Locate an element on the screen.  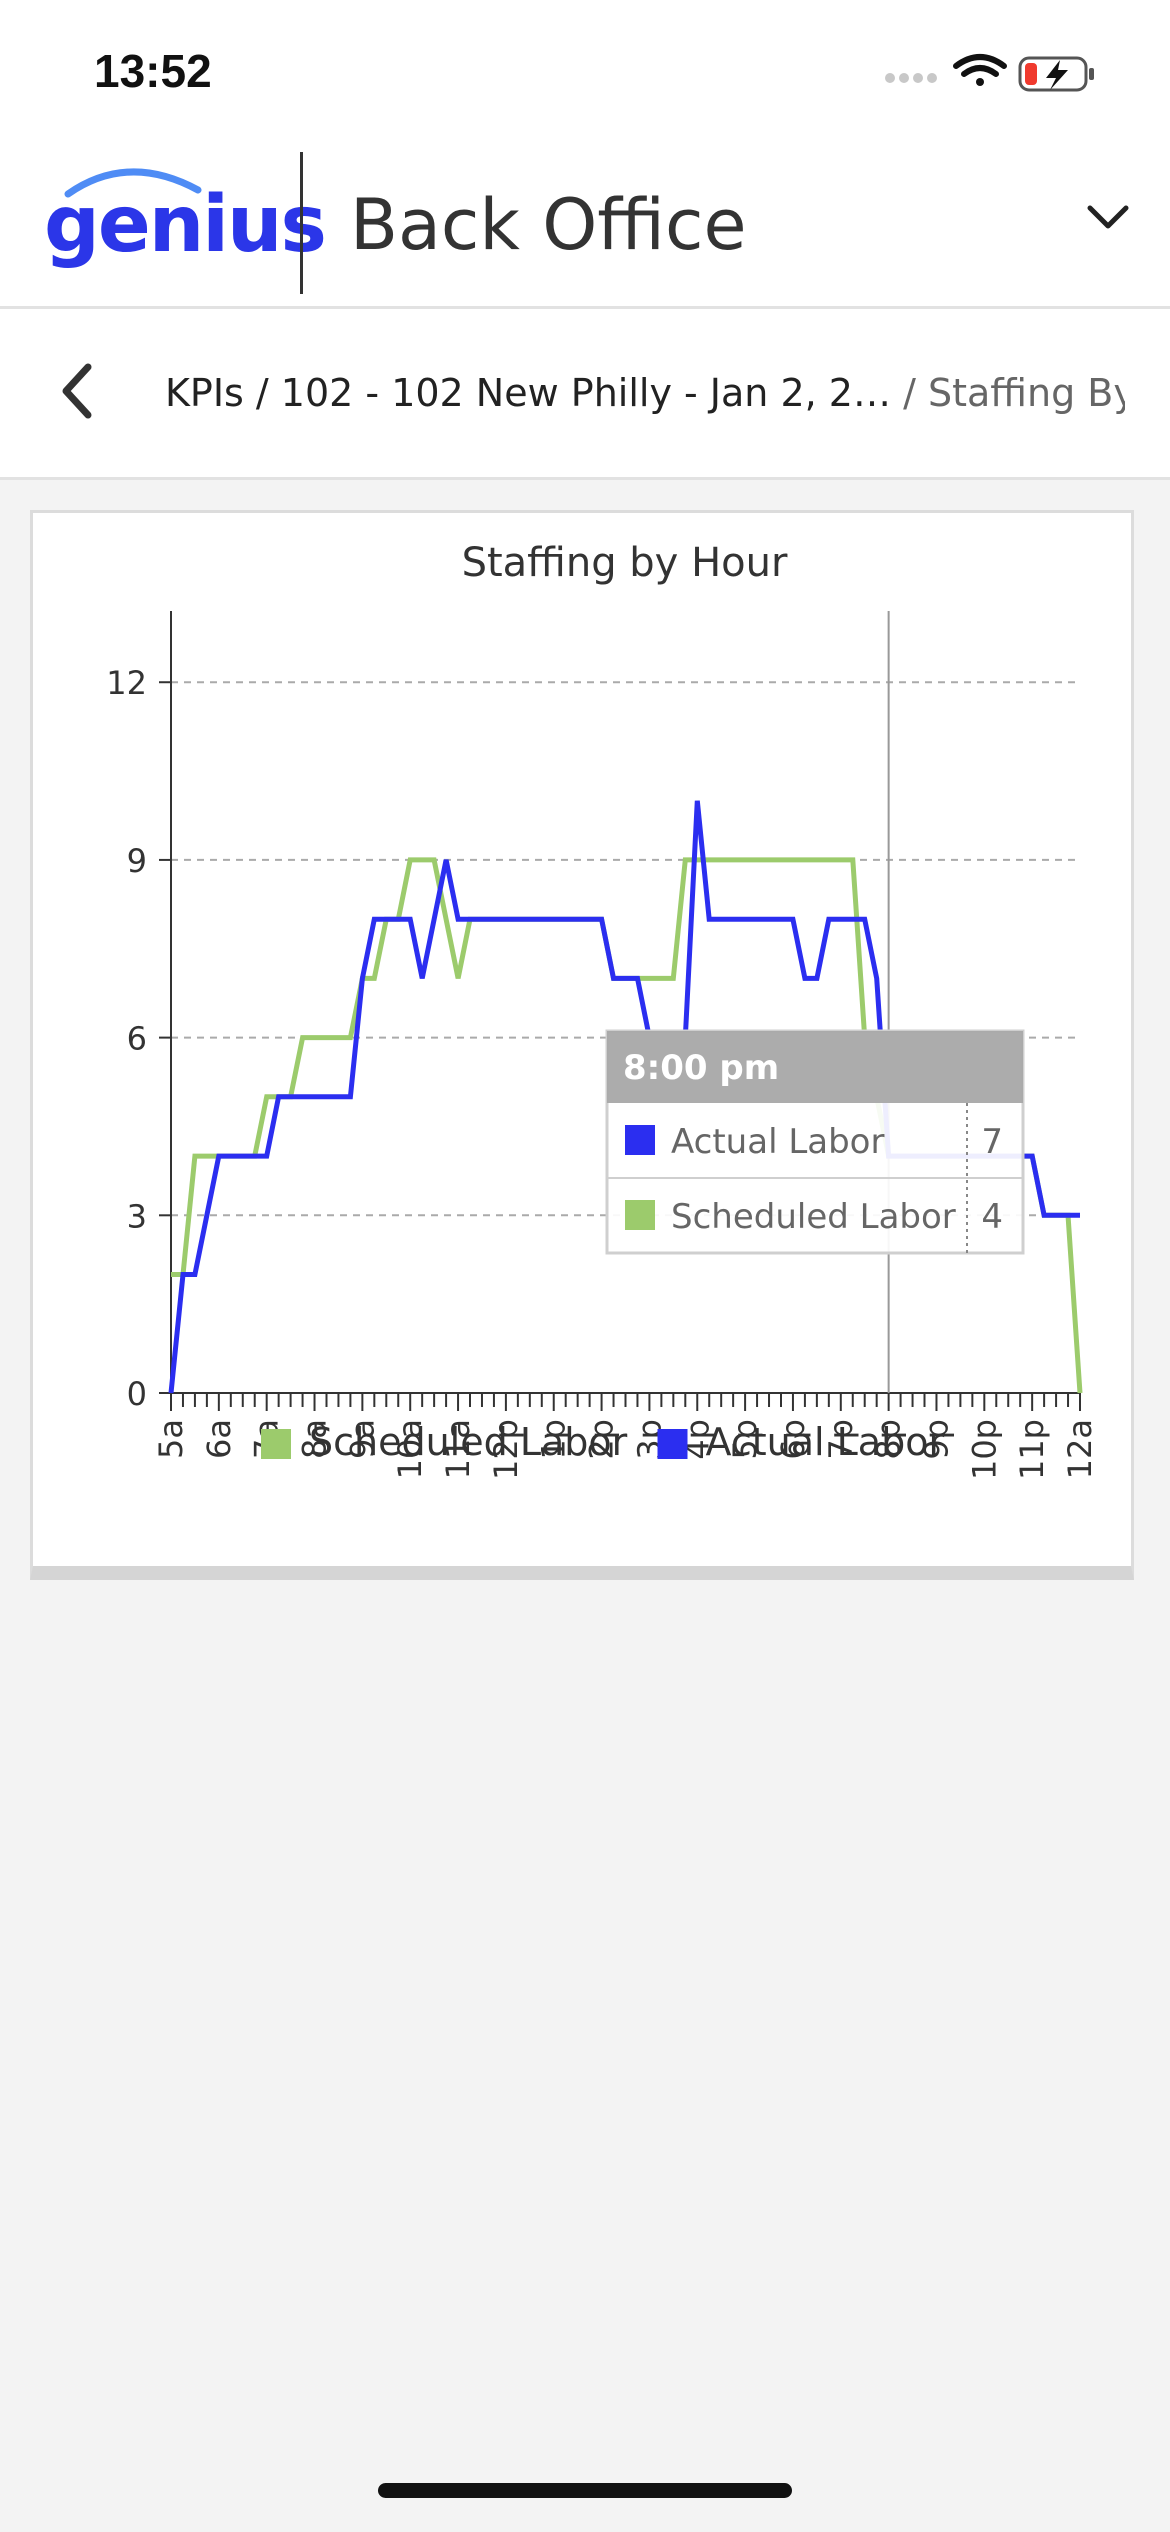
x-tick-label: 5a is located at coordinates (171, 1439).